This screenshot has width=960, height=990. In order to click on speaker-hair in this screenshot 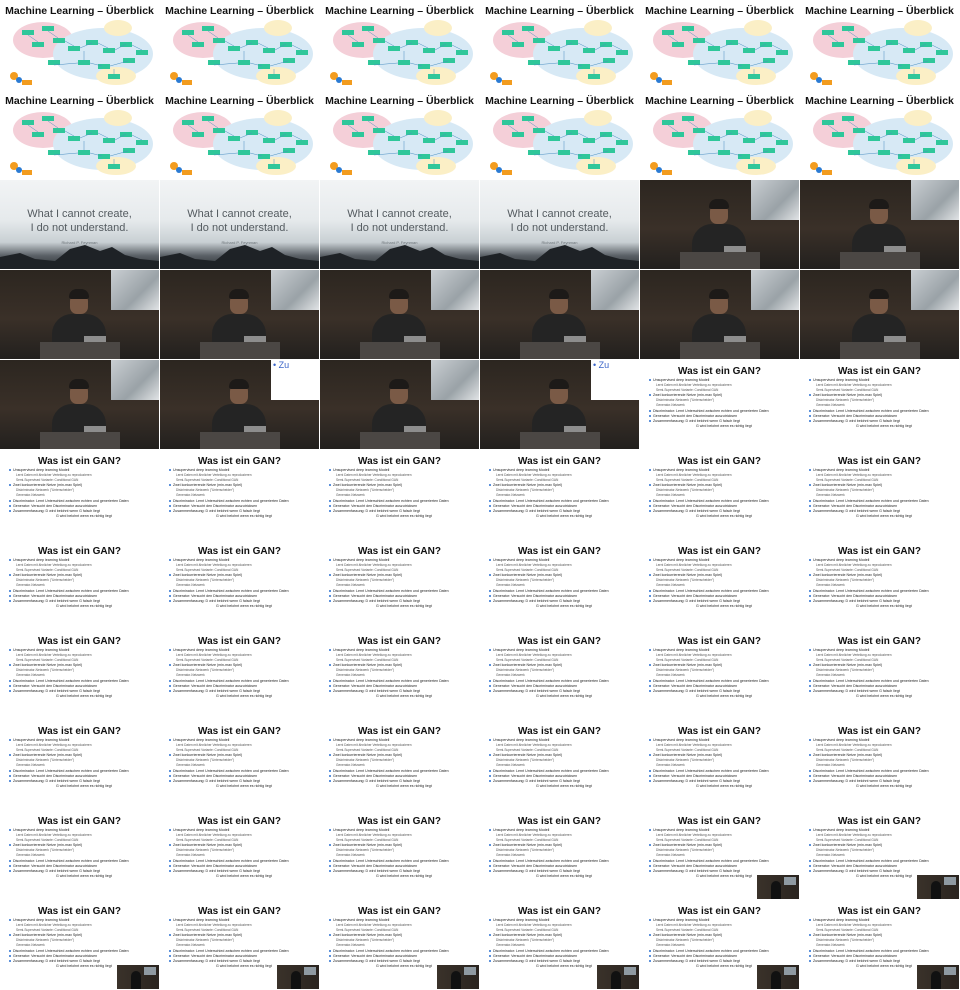, I will do `click(239, 384)`.